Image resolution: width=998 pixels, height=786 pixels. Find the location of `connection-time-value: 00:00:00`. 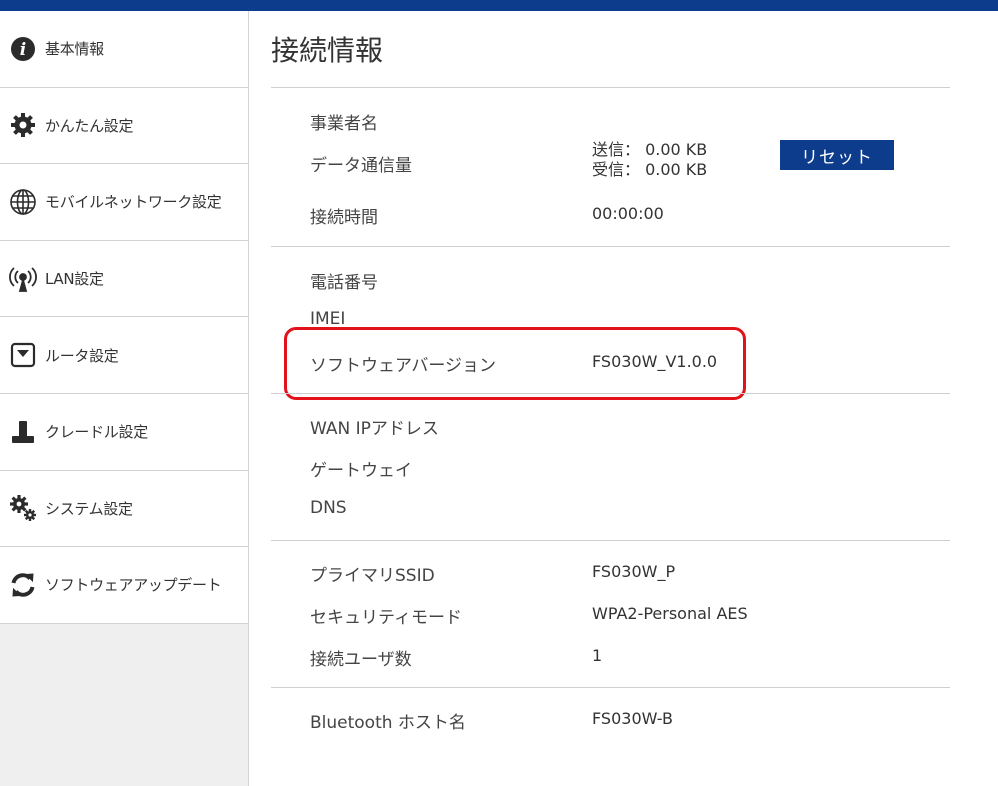

connection-time-value: 00:00:00 is located at coordinates (628, 213).